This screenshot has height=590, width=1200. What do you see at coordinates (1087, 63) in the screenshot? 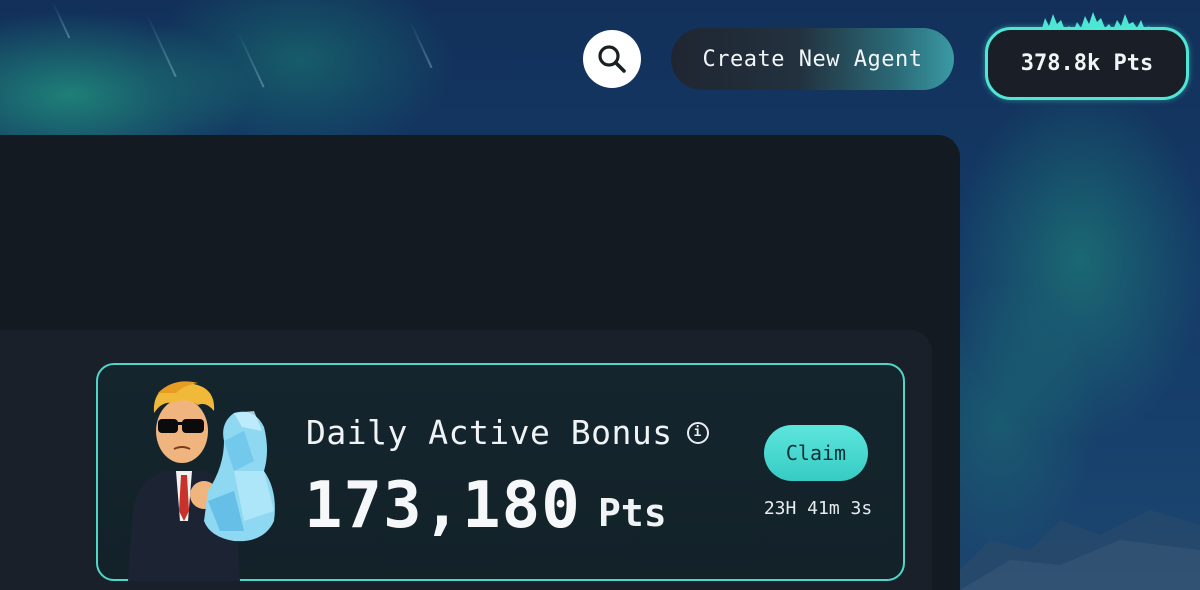
I see `points-badge: 378.8k Pts` at bounding box center [1087, 63].